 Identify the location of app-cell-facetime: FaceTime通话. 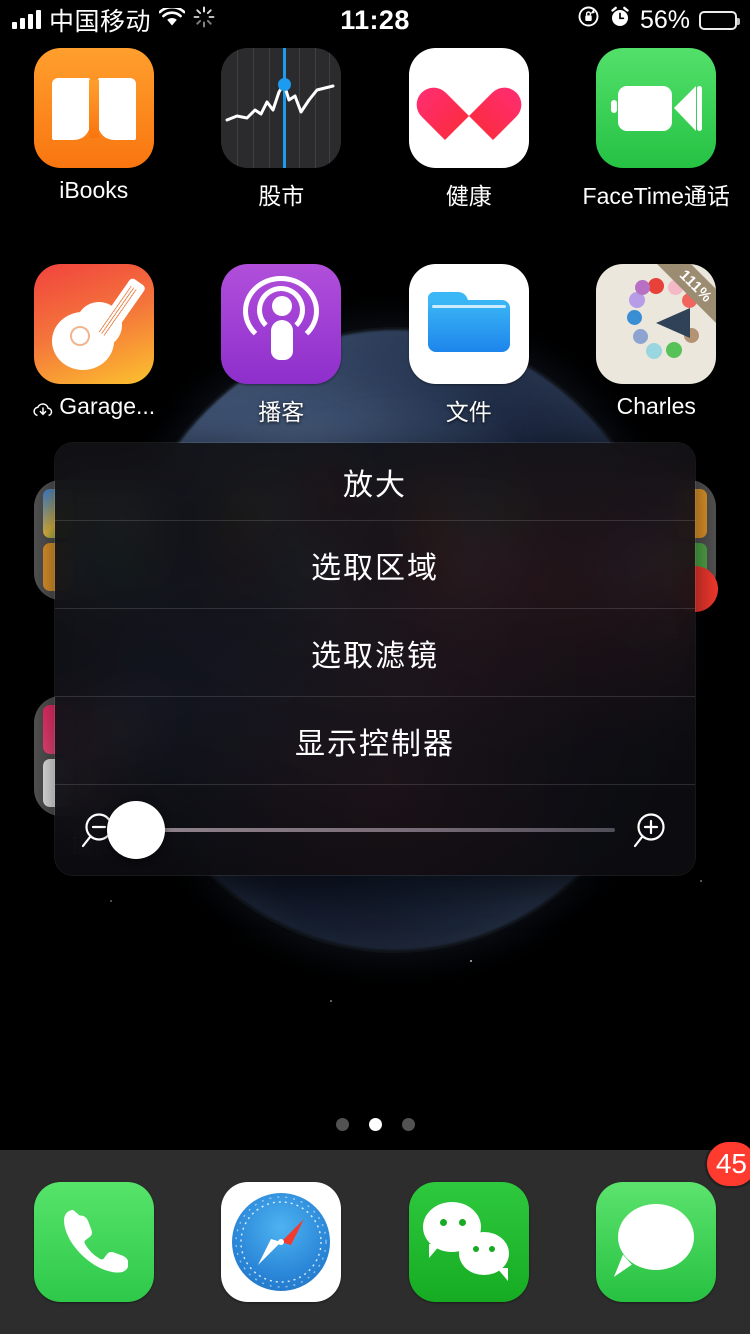
(656, 129).